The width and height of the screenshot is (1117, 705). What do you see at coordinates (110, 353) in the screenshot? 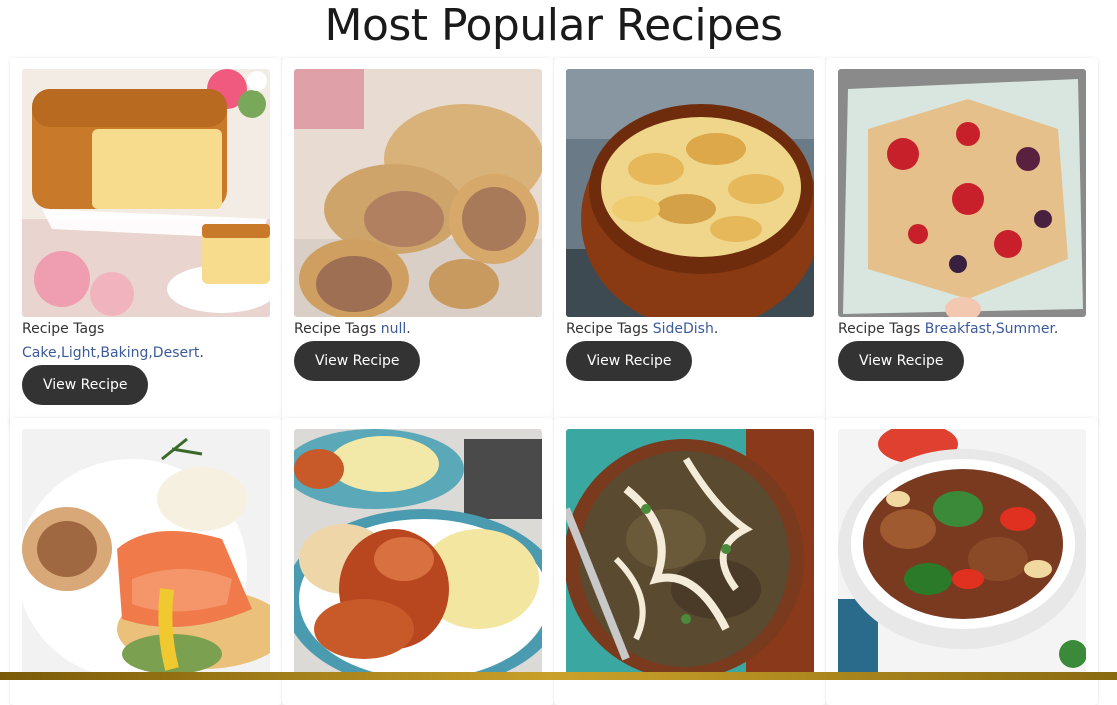
I see `recipe-tags-link: Cake,Light,Baking,Desert` at bounding box center [110, 353].